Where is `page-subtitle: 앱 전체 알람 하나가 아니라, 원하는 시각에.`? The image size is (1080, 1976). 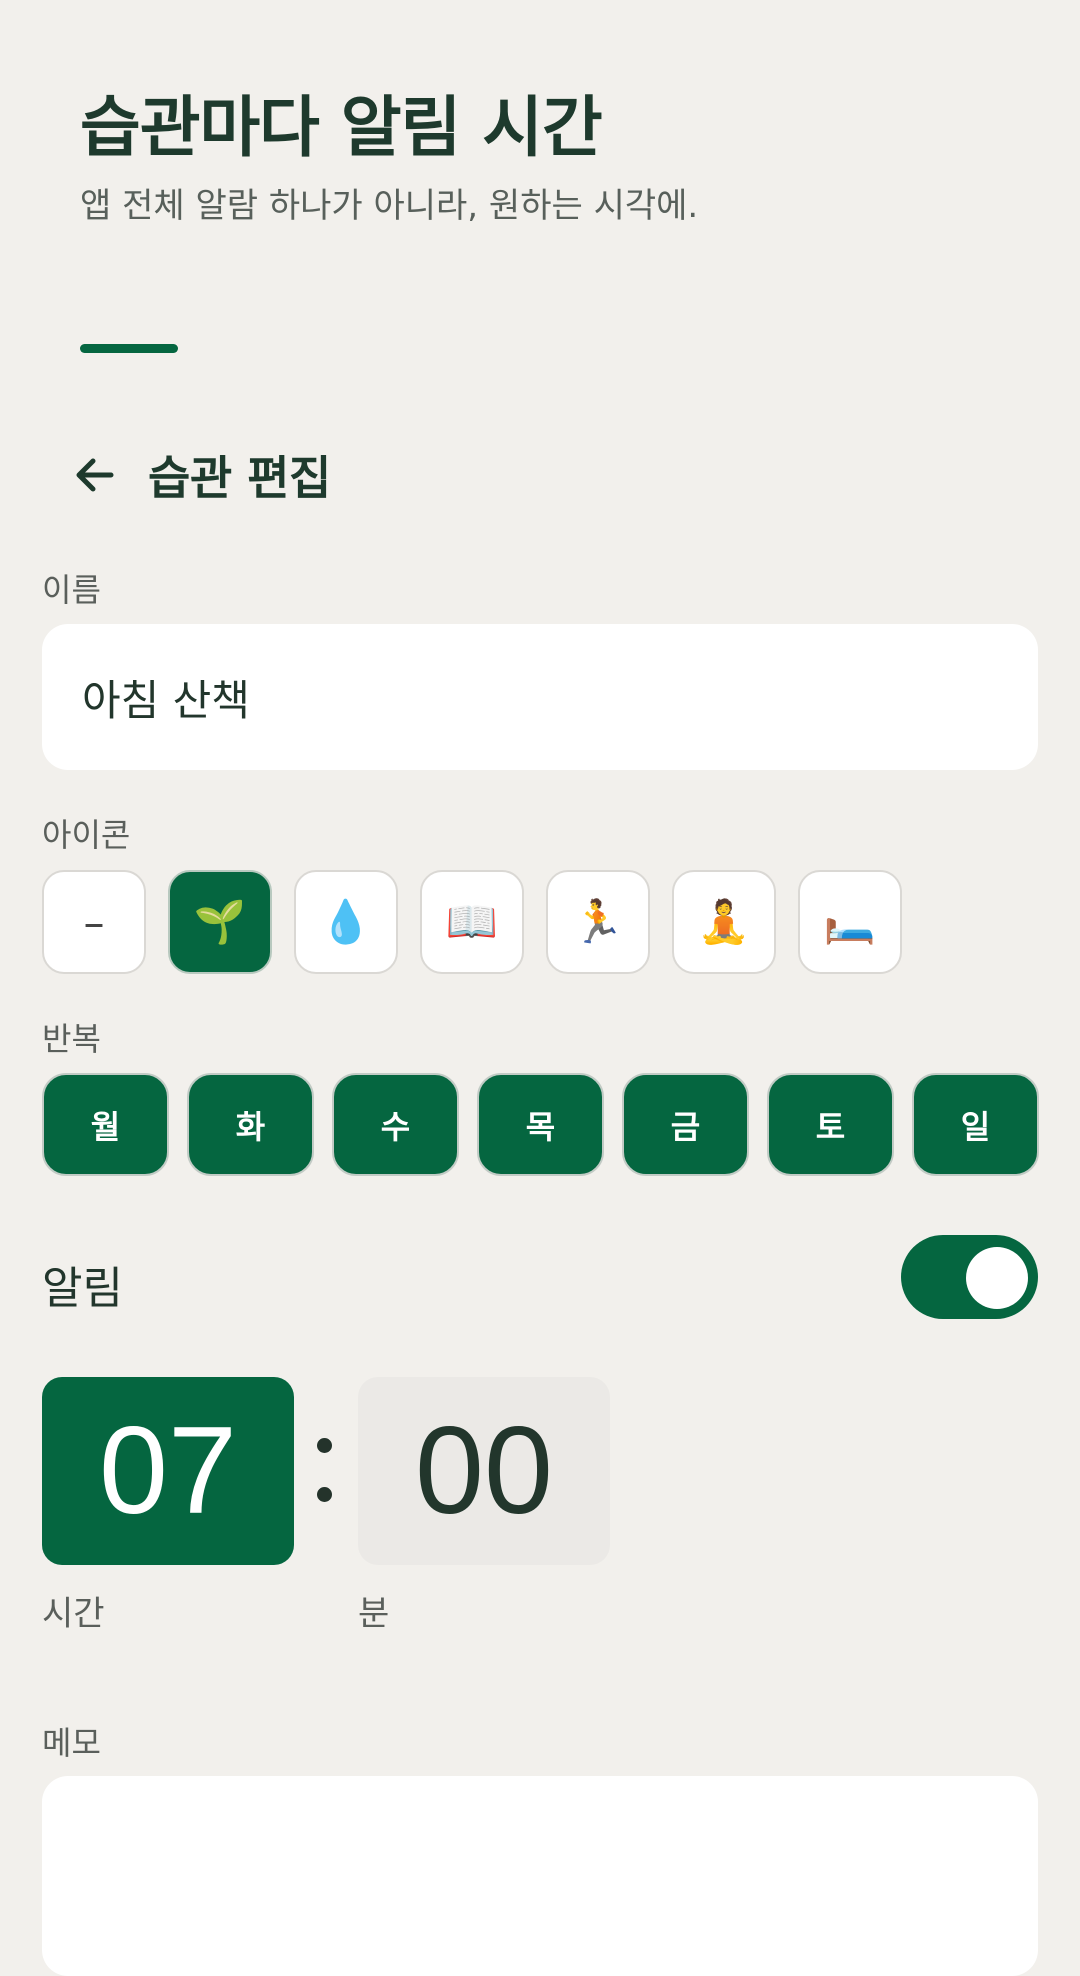
page-subtitle: 앱 전체 알람 하나가 아니라, 원하는 시각에. is located at coordinates (389, 206).